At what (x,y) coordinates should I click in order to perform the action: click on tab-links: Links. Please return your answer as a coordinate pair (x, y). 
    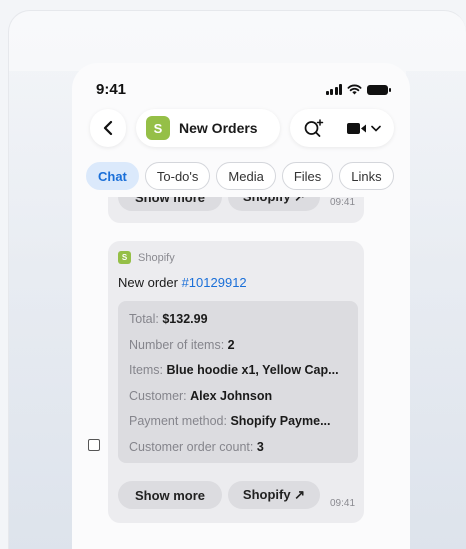
    Looking at the image, I should click on (366, 176).